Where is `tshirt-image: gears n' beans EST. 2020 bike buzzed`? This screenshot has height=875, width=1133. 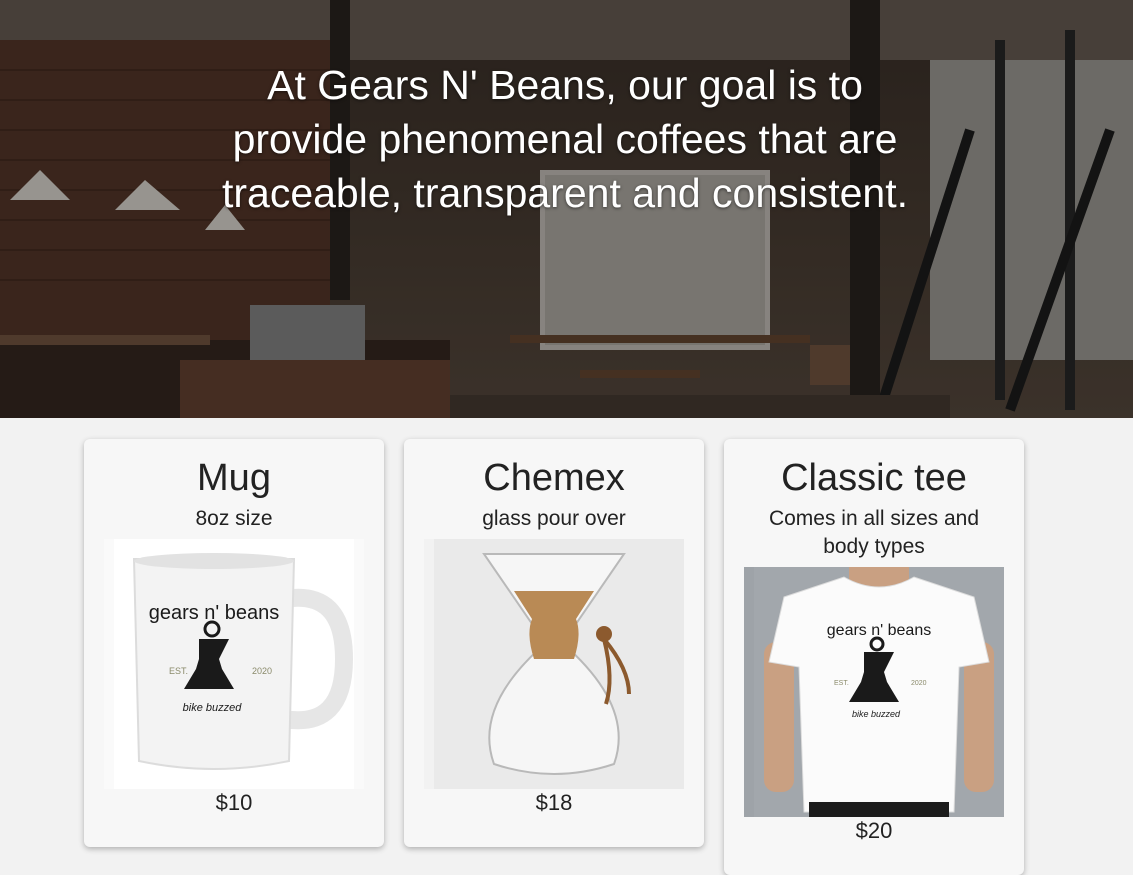
tshirt-image: gears n' beans EST. 2020 bike buzzed is located at coordinates (874, 692).